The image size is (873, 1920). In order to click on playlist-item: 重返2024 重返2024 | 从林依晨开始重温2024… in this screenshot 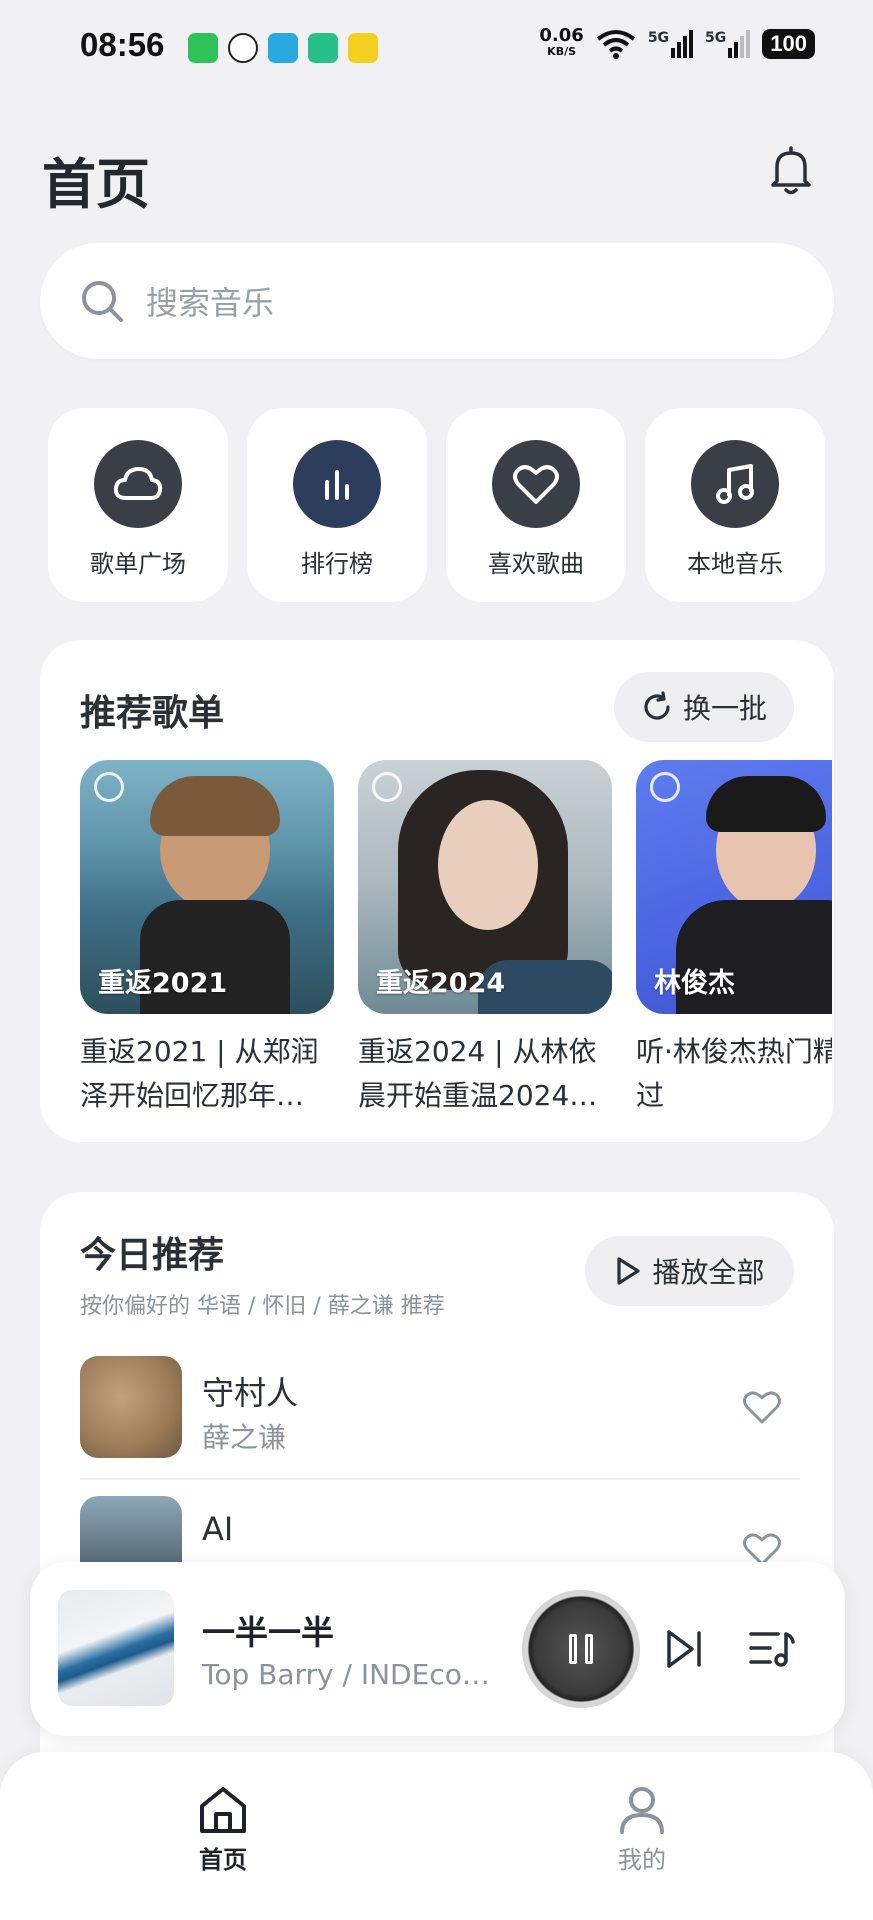, I will do `click(485, 939)`.